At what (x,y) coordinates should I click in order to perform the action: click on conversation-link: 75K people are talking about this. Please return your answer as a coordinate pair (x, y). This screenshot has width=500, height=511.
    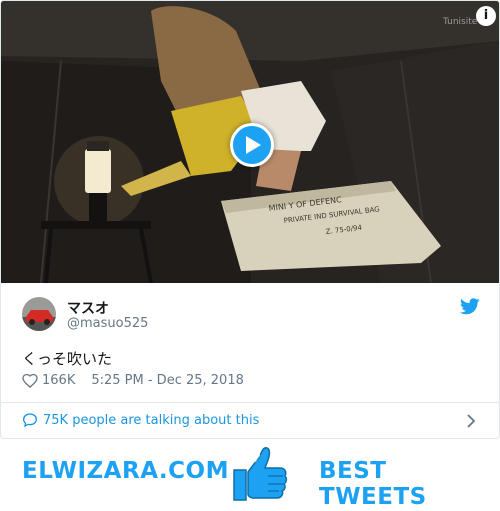
    Looking at the image, I should click on (140, 420).